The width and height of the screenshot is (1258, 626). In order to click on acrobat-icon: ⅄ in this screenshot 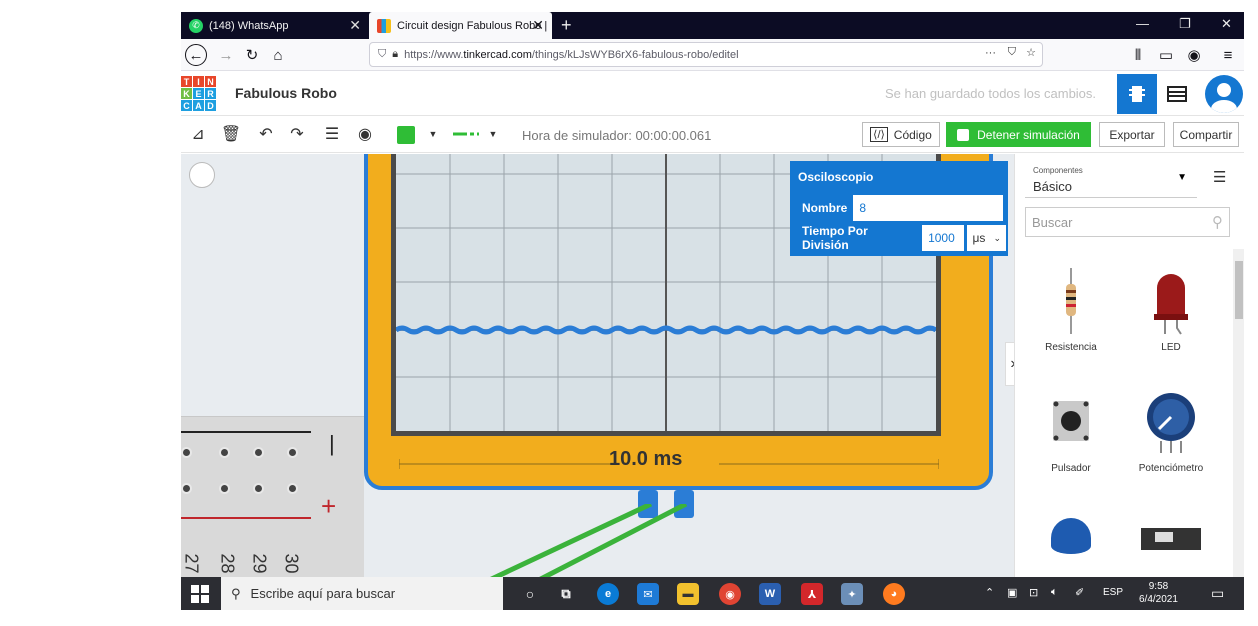, I will do `click(812, 594)`.